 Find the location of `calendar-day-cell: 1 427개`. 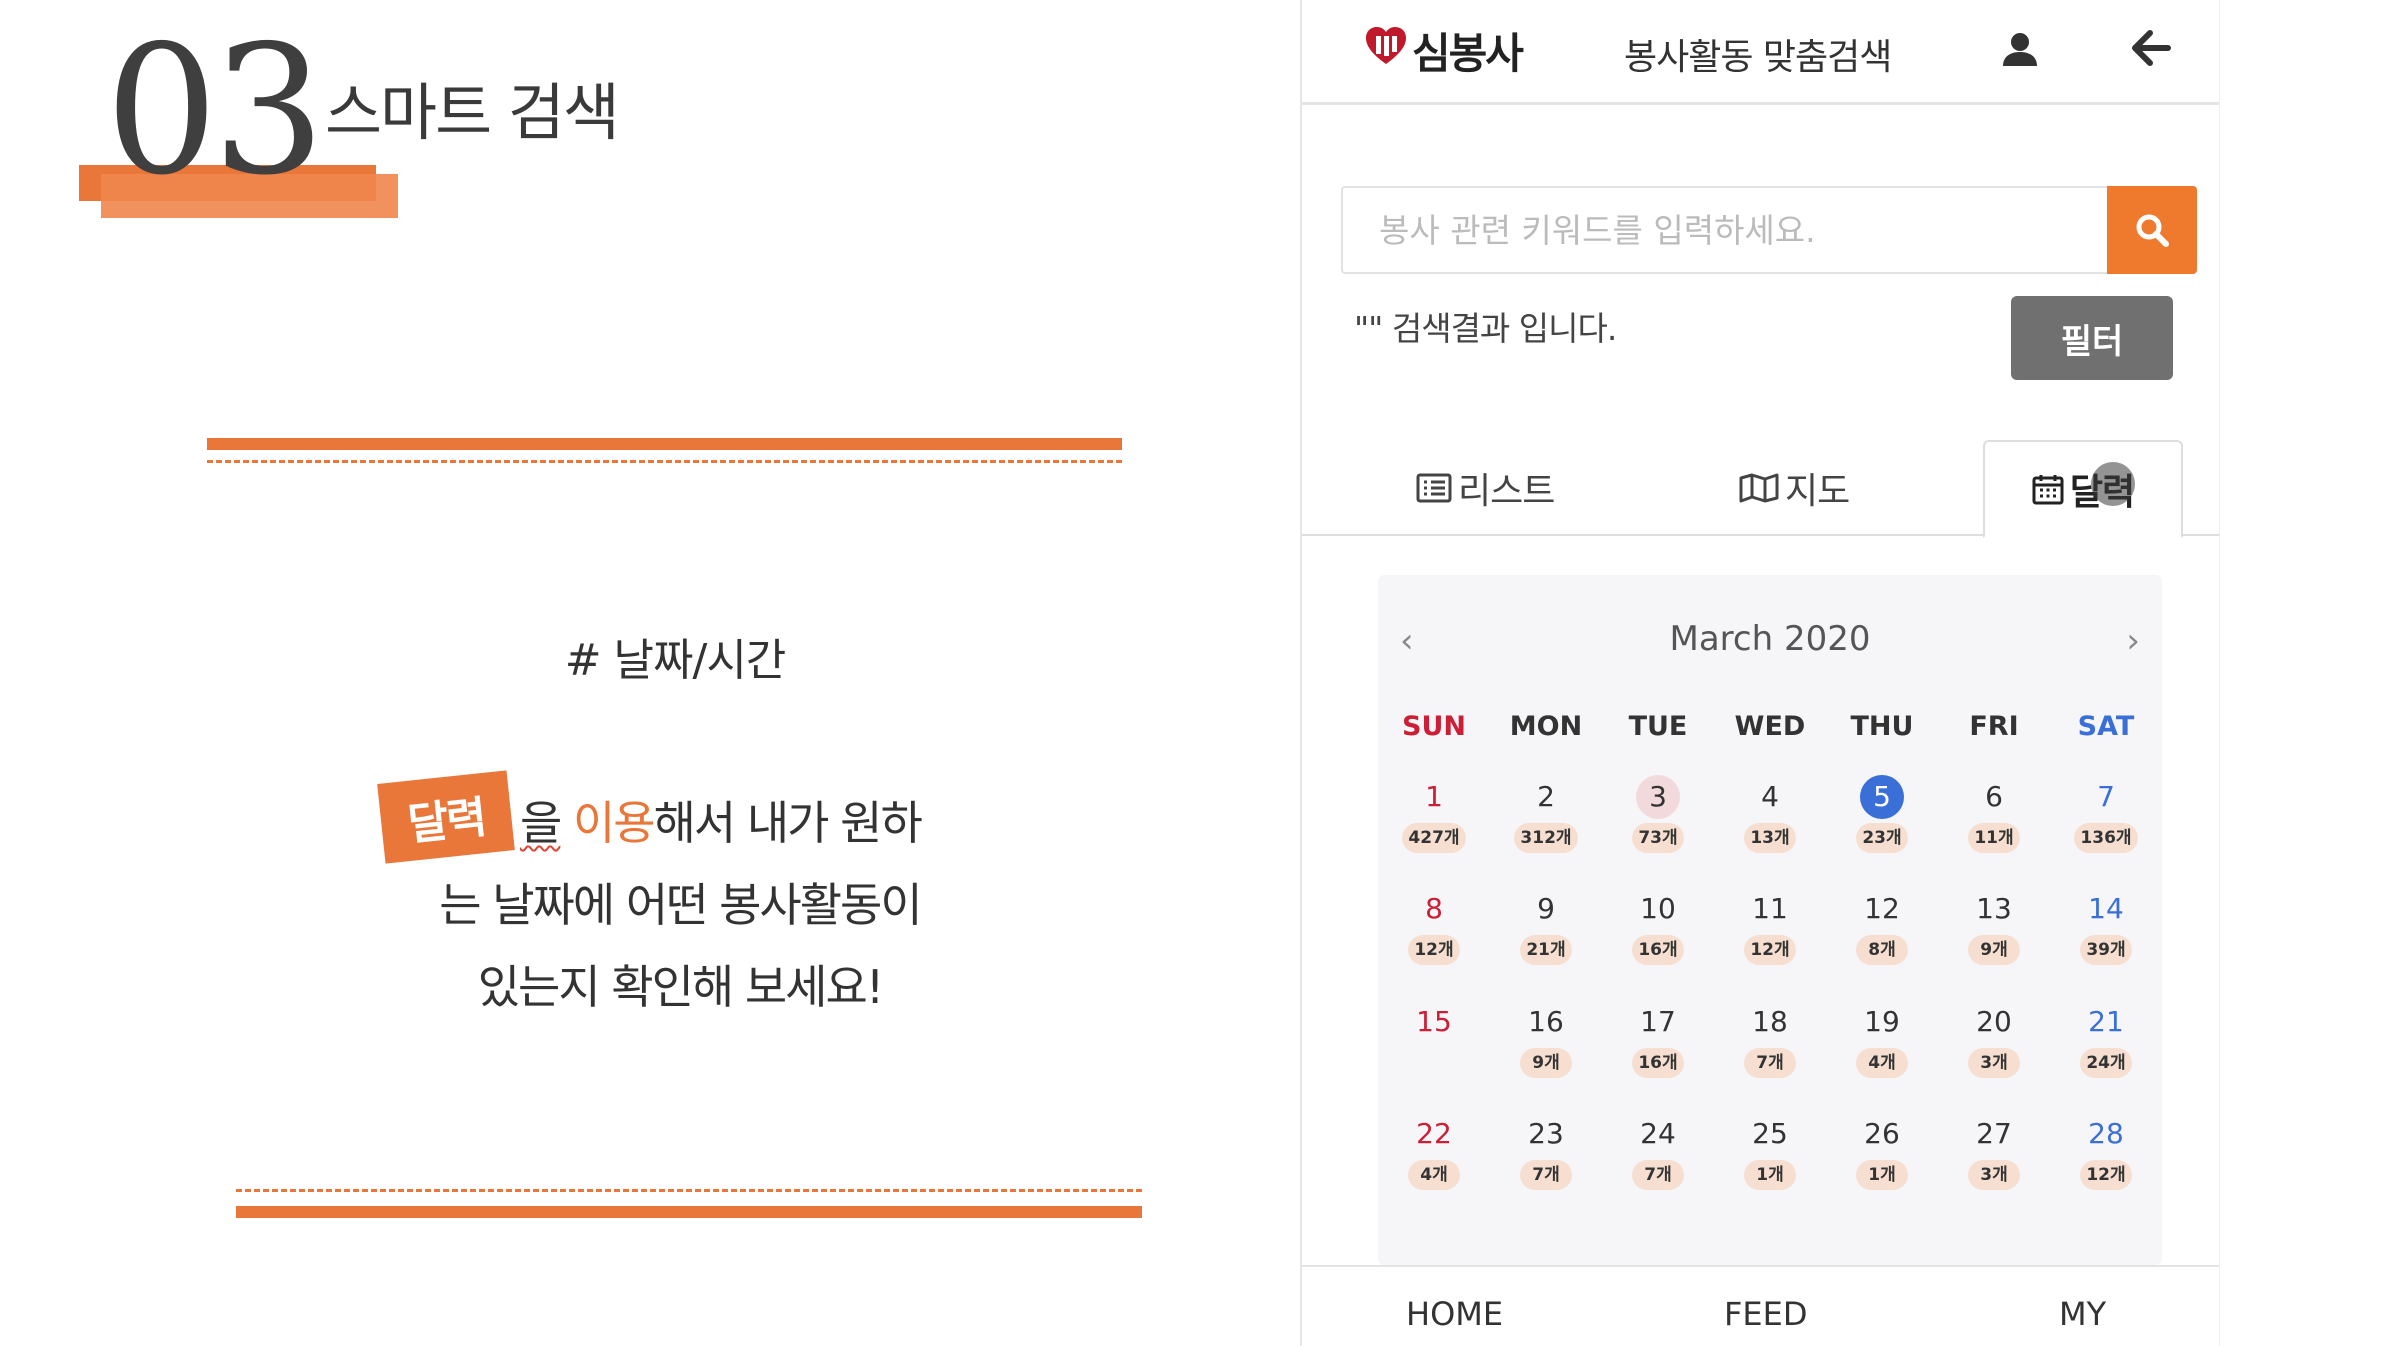

calendar-day-cell: 1 427개 is located at coordinates (1434, 831).